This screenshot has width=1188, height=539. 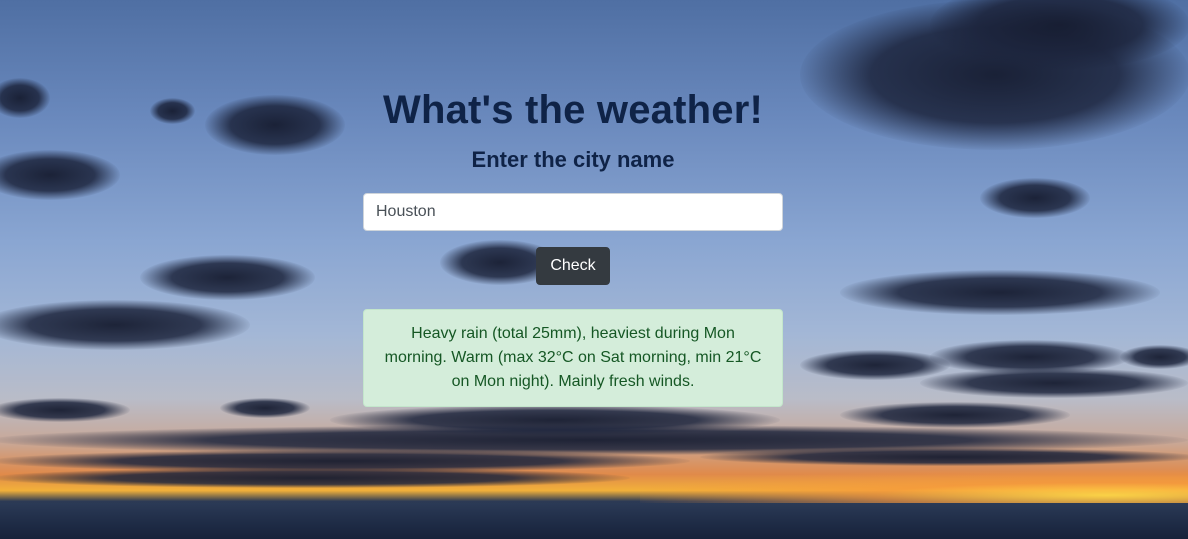 I want to click on sunset-glow, so click(x=914, y=488).